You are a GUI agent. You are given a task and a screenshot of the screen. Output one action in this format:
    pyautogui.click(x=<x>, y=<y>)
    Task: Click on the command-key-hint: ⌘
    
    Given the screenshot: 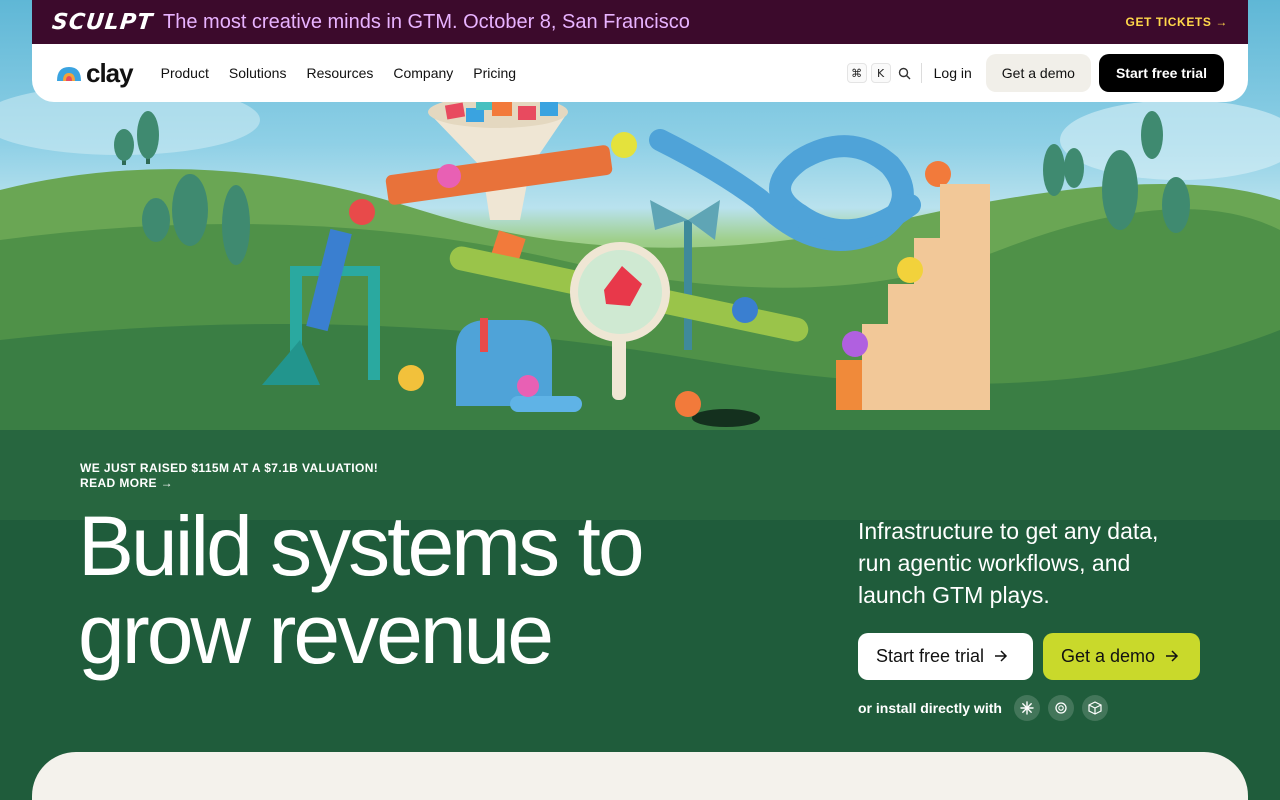 What is the action you would take?
    pyautogui.click(x=856, y=73)
    